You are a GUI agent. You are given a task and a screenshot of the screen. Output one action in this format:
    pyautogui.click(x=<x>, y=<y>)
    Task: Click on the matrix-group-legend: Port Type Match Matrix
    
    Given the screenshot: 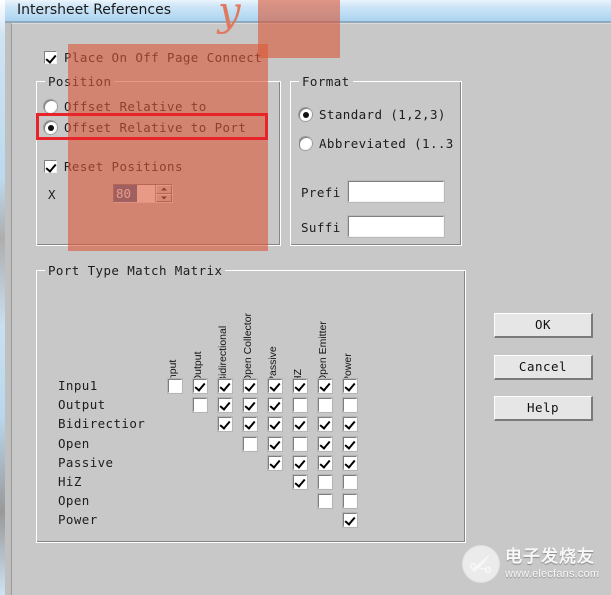 What is the action you would take?
    pyautogui.click(x=135, y=270)
    